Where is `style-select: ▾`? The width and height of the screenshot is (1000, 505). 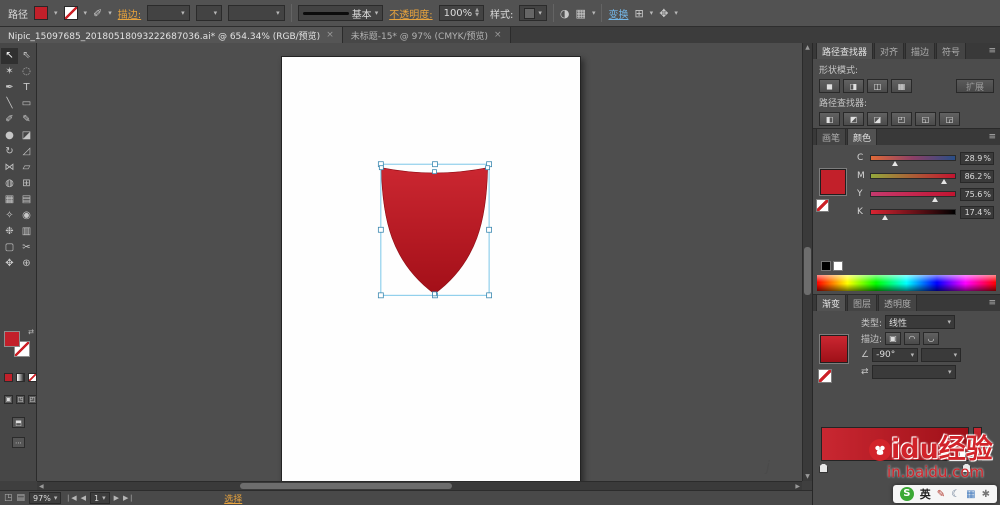 style-select: ▾ is located at coordinates (533, 13).